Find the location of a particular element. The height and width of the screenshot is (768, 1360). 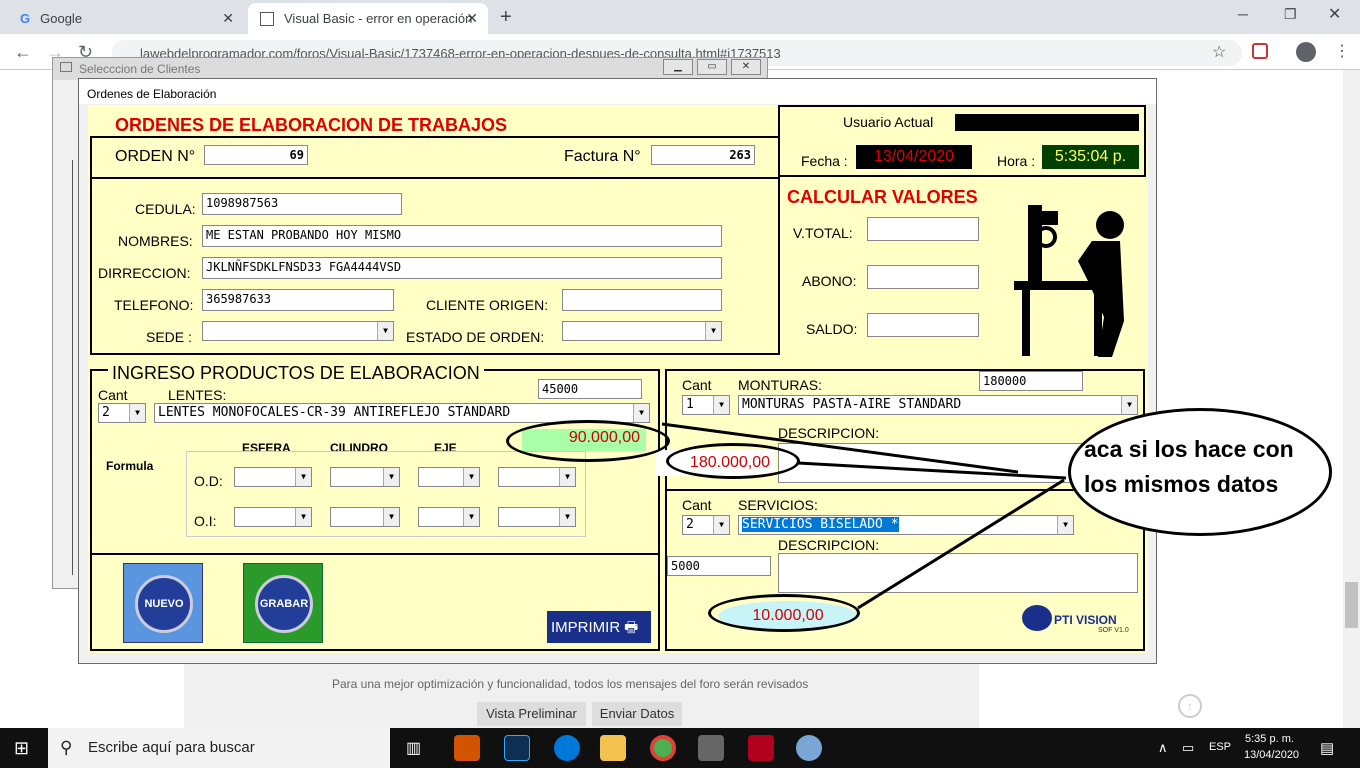

new-tab-icon: + is located at coordinates (506, 17).